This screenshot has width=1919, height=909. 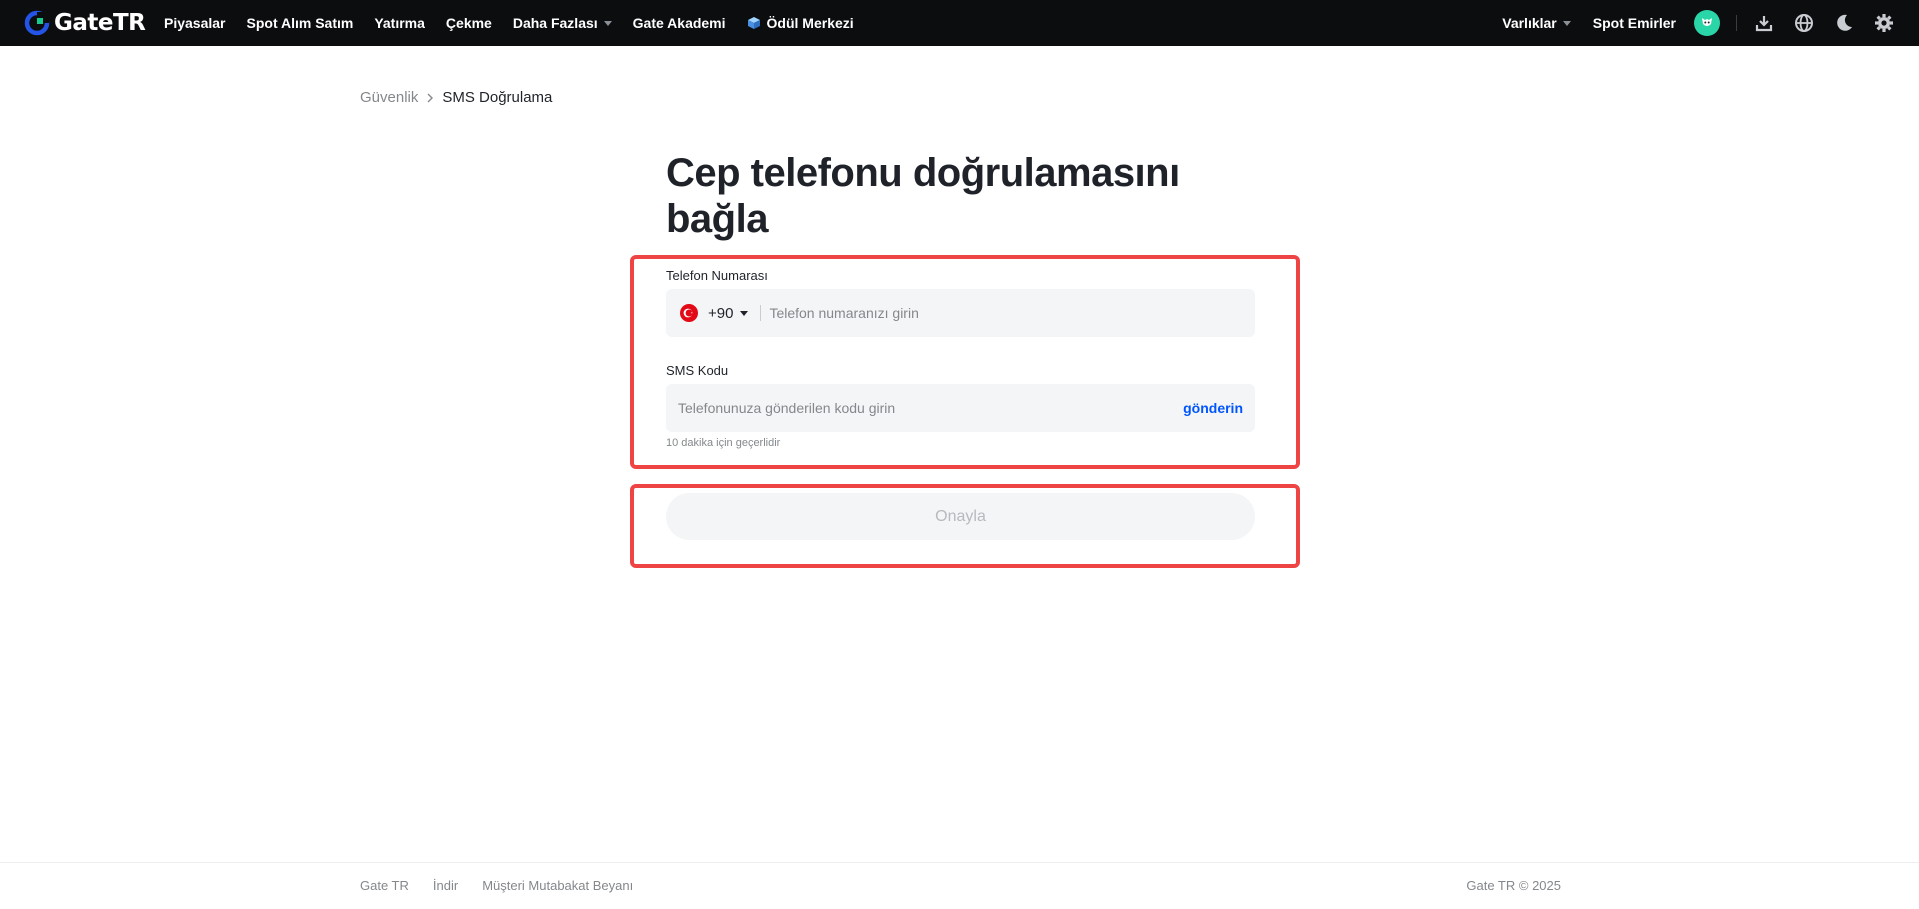 I want to click on gatetr-logo: GateTR, so click(x=85, y=23).